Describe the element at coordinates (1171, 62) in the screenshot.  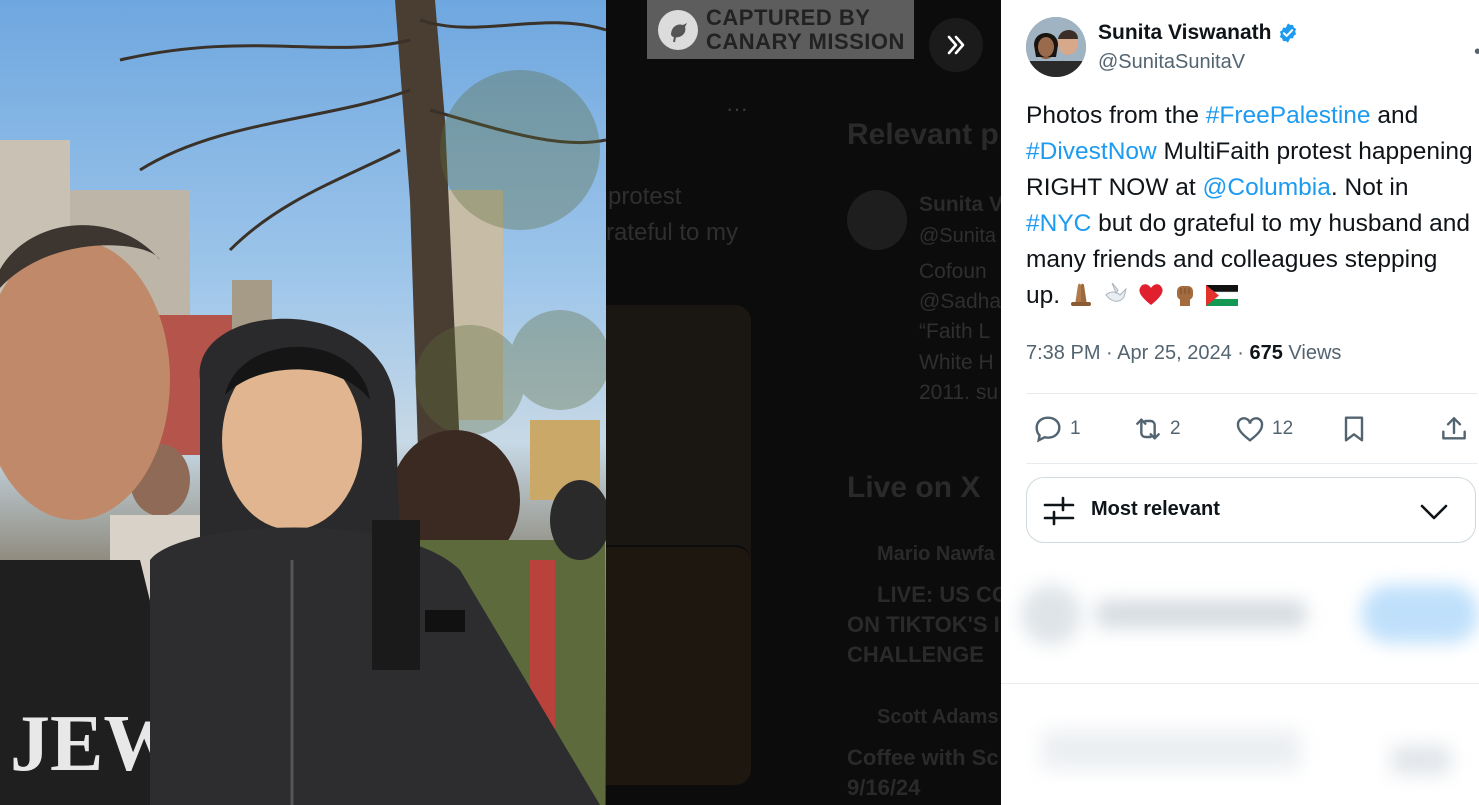
I see `author-handle: @SunitaSunitaV` at that location.